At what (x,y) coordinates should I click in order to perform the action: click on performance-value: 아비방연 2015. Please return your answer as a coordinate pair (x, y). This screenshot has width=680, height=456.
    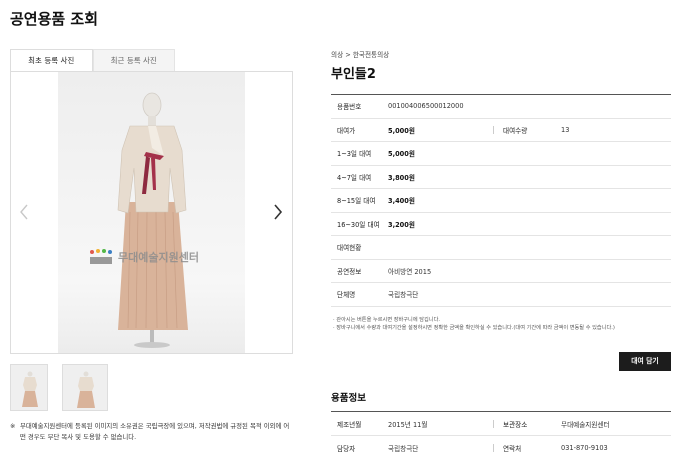
    Looking at the image, I should click on (410, 271).